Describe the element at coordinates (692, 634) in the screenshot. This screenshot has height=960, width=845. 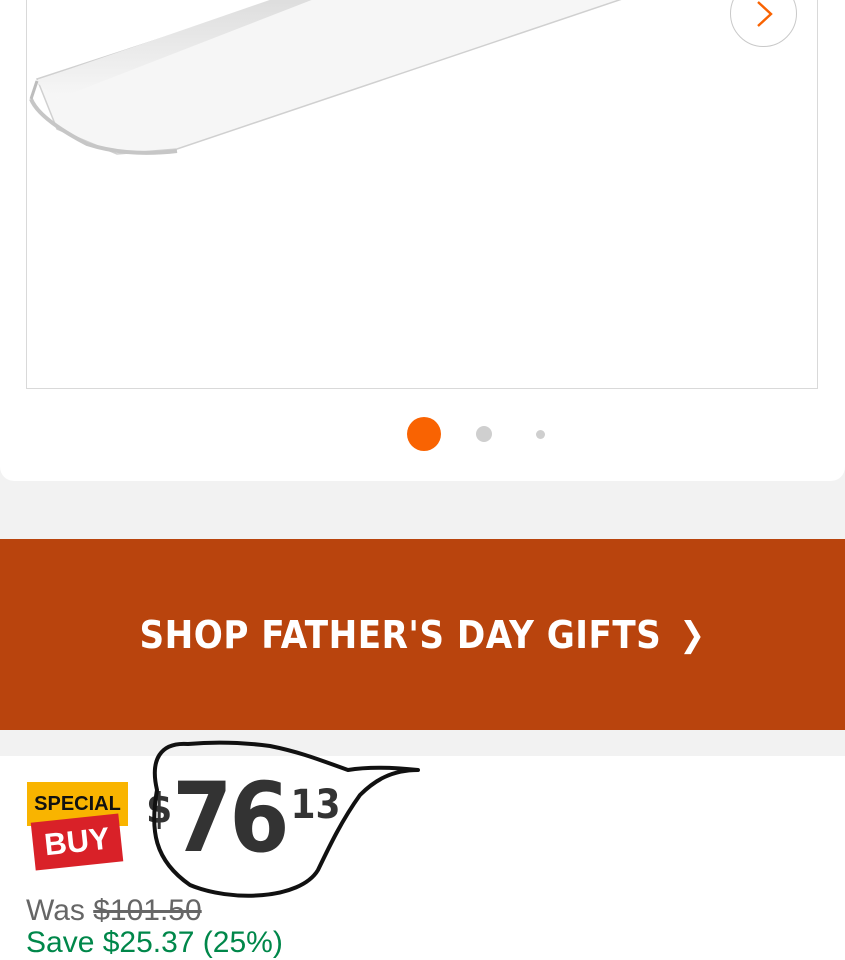
I see `chevron-right-icon: ❯` at that location.